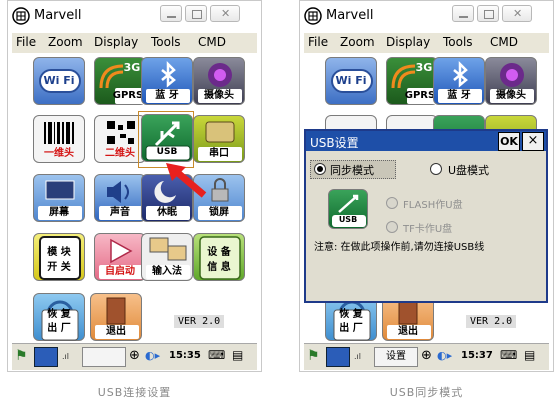  I want to click on tile-screen: 屏幕, so click(59, 198).